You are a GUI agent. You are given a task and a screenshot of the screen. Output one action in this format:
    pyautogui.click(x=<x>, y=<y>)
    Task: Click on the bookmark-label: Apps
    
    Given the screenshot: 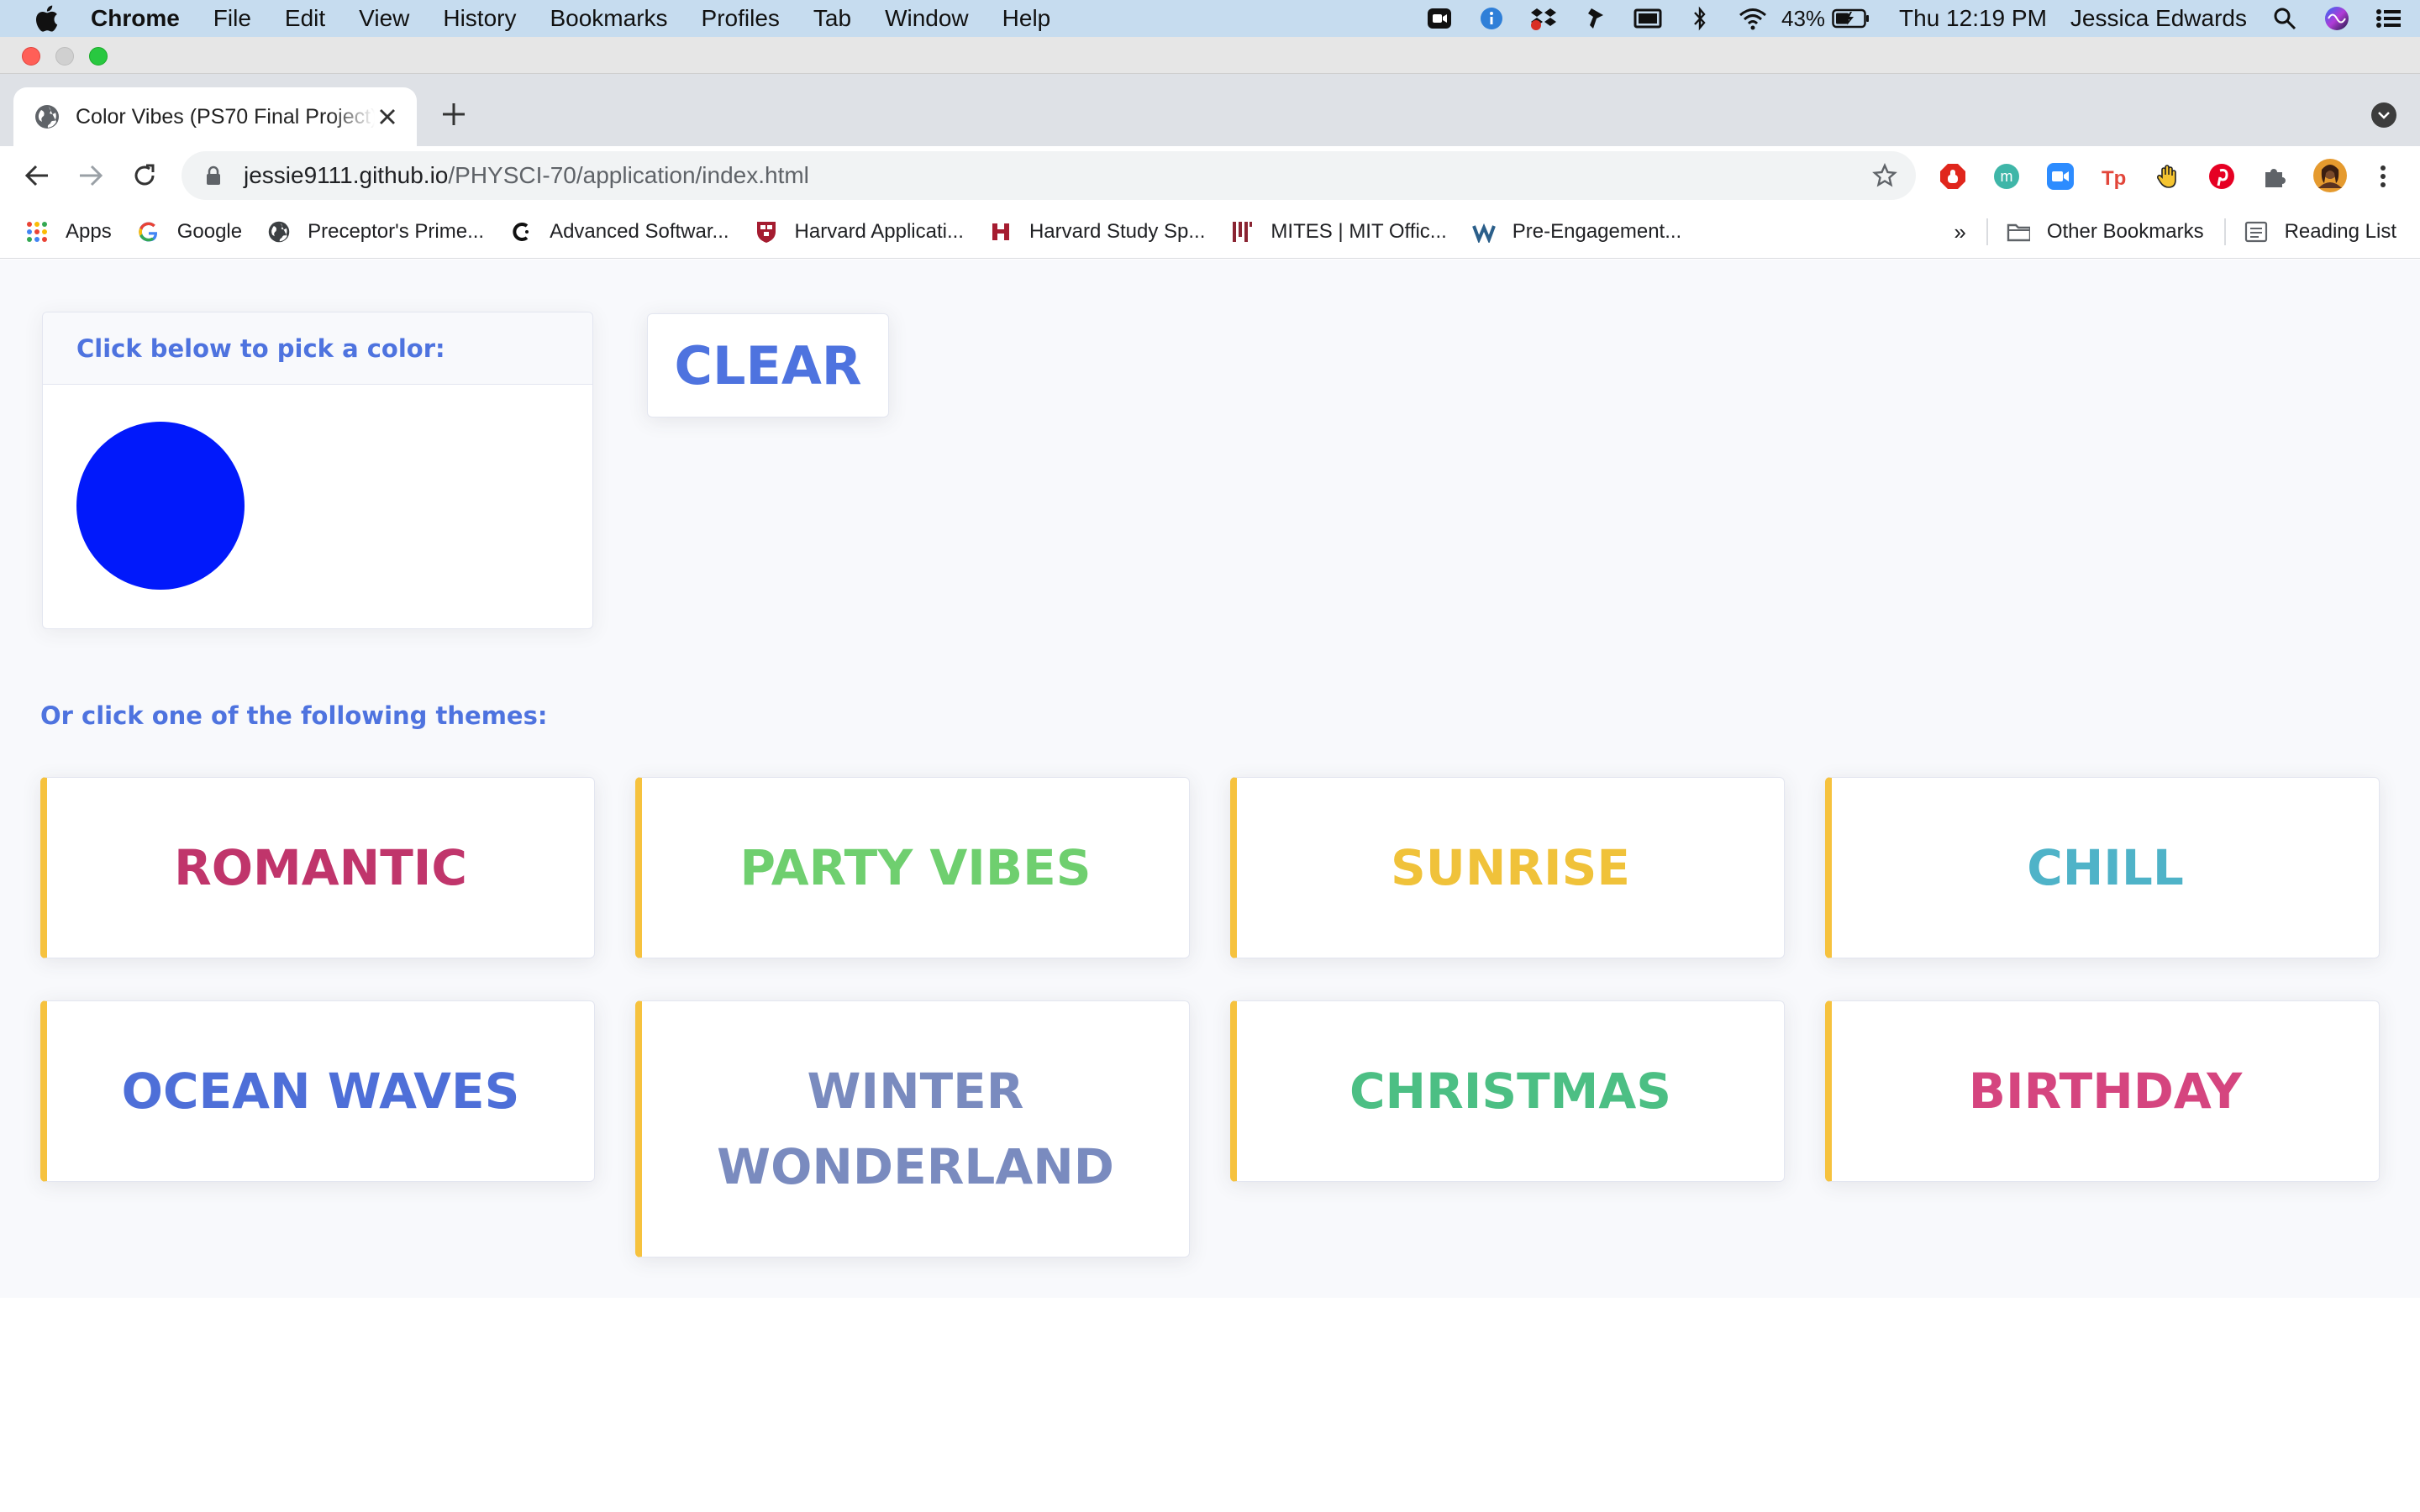 What is the action you would take?
    pyautogui.click(x=89, y=231)
    